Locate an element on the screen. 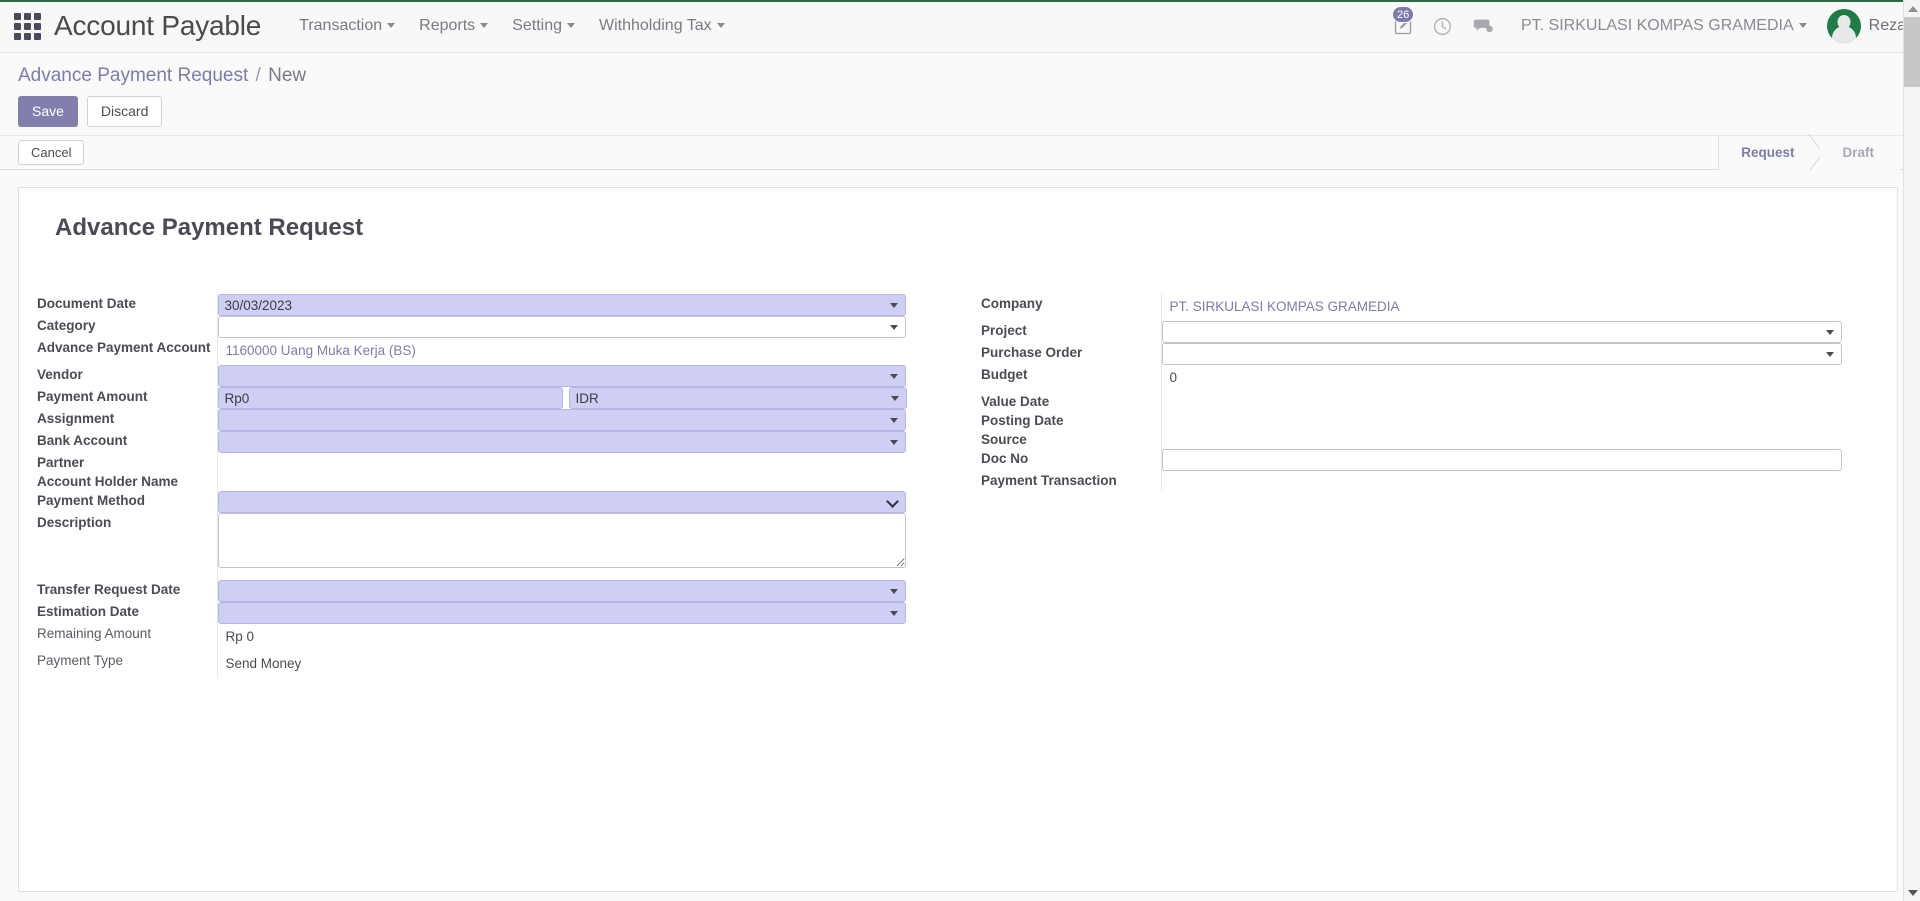  activities-button: 26 is located at coordinates (1403, 26).